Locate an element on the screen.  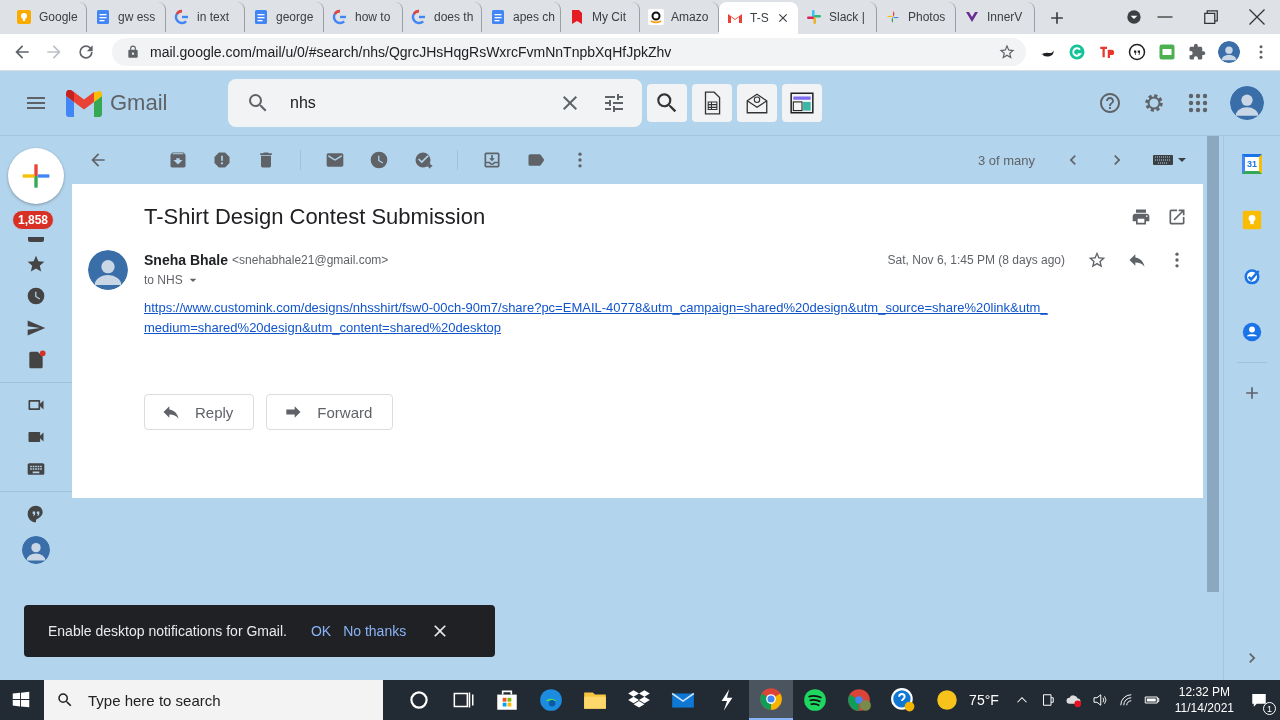
browser-tab: T-S is located at coordinates (758, 18).